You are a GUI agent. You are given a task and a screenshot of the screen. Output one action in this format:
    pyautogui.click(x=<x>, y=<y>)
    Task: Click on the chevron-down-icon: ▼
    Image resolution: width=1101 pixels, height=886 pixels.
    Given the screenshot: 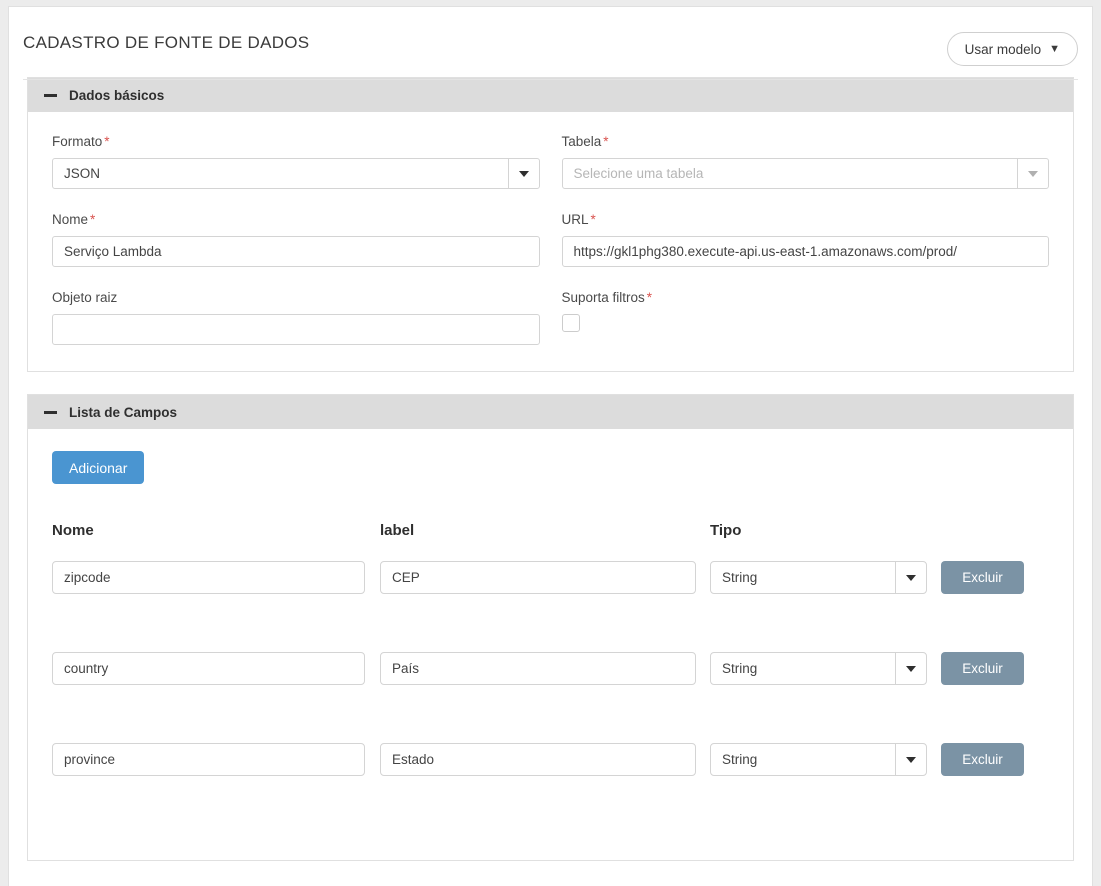 What is the action you would take?
    pyautogui.click(x=1054, y=48)
    